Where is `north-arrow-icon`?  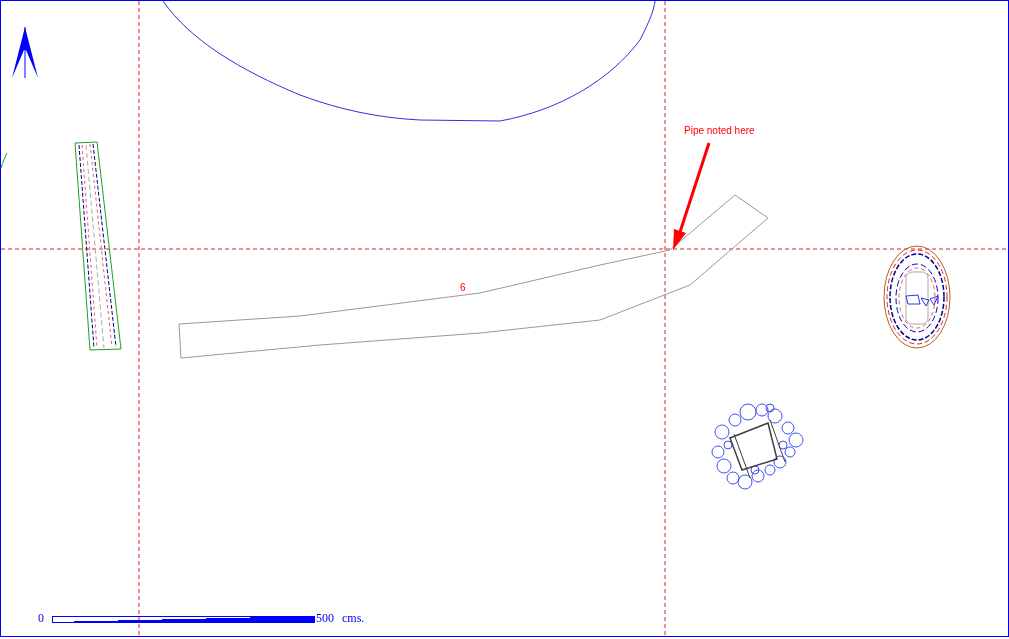
north-arrow-icon is located at coordinates (25, 52).